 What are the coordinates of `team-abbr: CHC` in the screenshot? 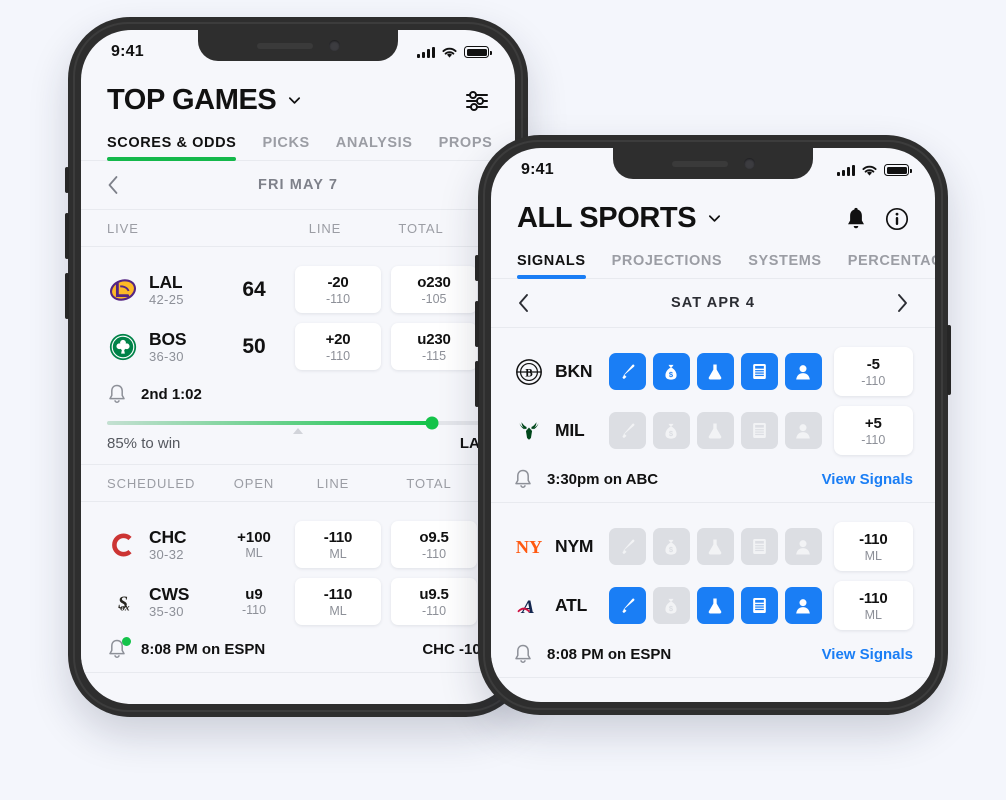 It's located at (168, 536).